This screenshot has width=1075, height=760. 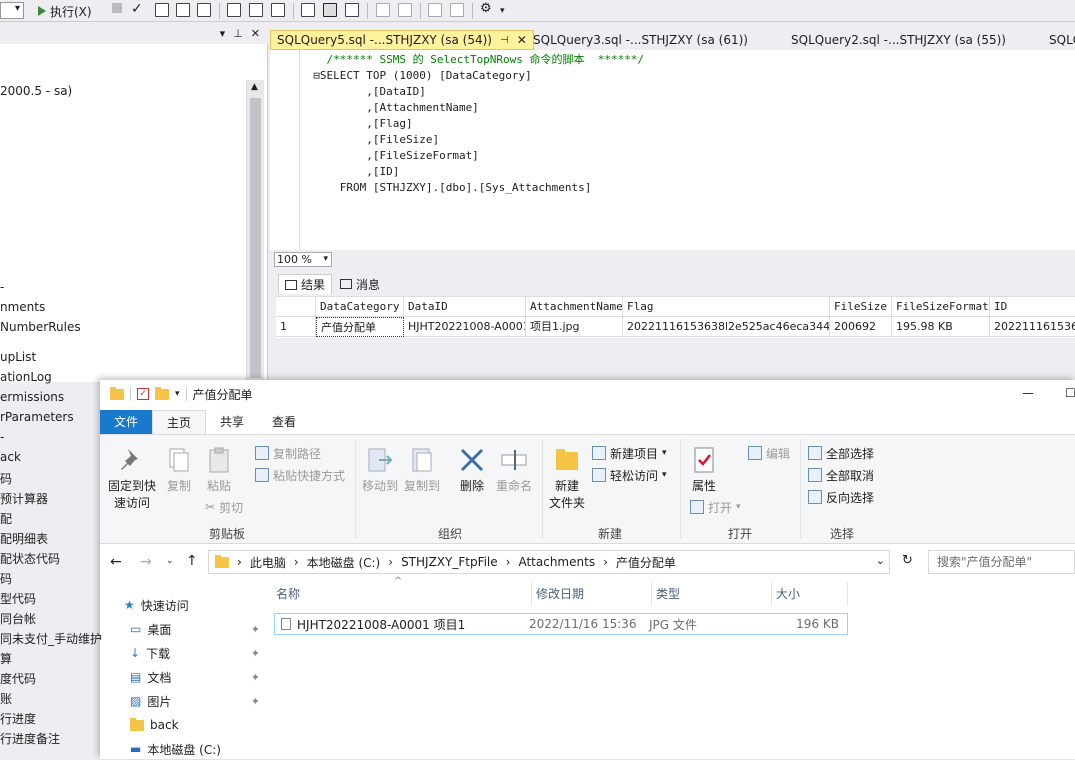 What do you see at coordinates (6, 518) in the screenshot?
I see `object-explorer-item: 配` at bounding box center [6, 518].